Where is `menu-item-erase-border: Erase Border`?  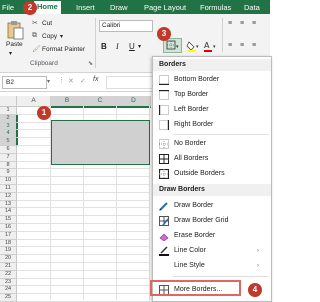 menu-item-erase-border: Erase Border is located at coordinates (212, 236).